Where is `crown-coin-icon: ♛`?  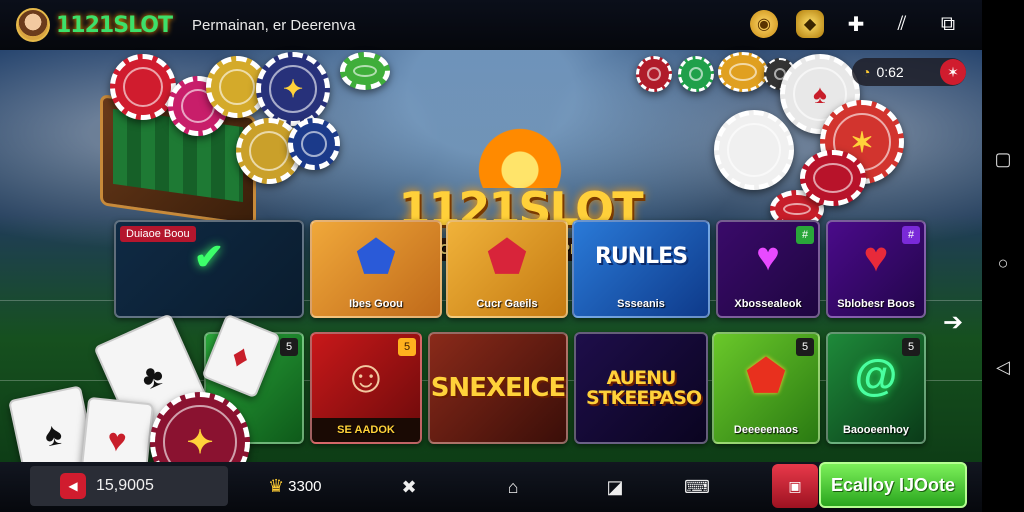 crown-coin-icon: ♛ is located at coordinates (276, 486).